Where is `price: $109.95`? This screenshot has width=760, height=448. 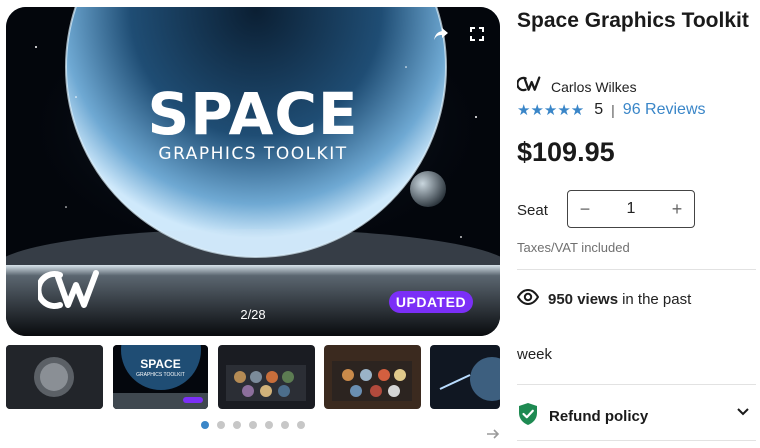 price: $109.95 is located at coordinates (566, 152).